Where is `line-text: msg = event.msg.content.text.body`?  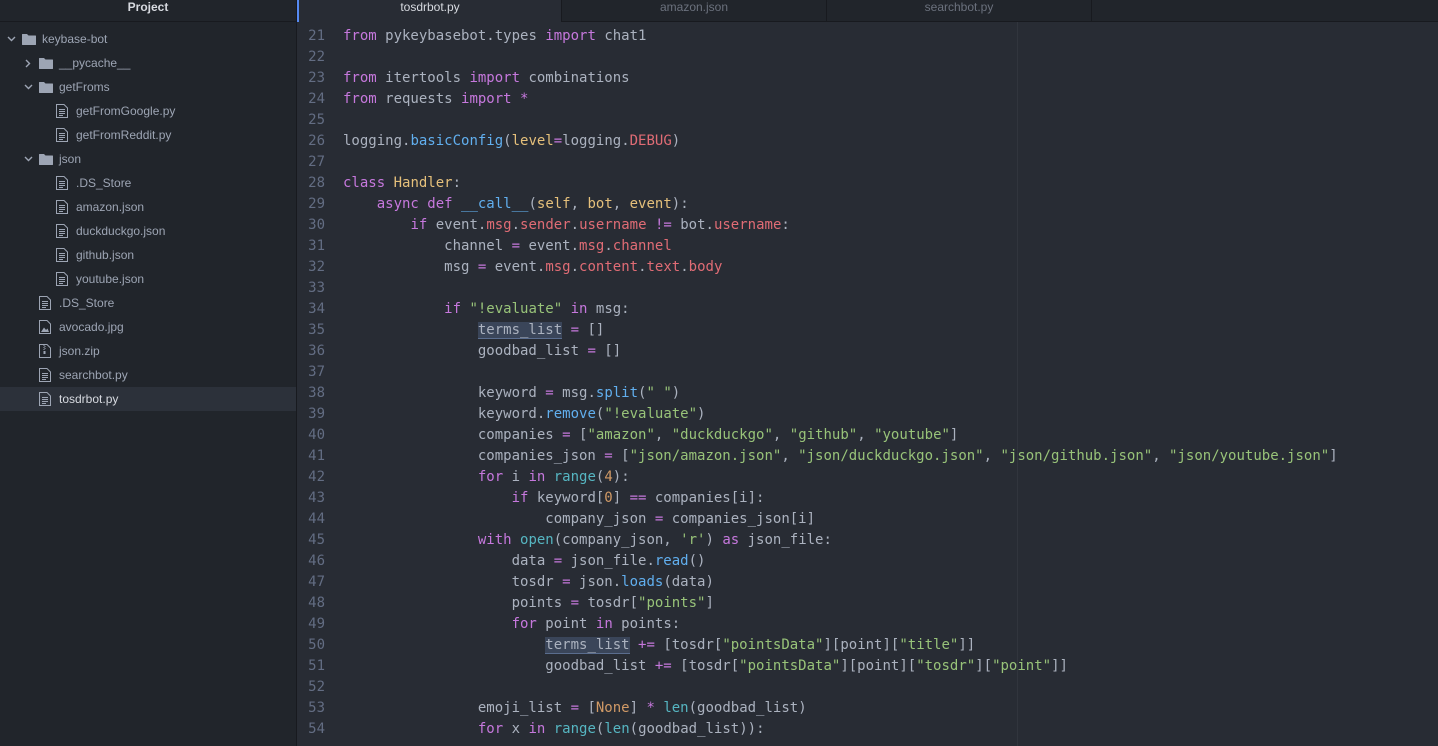
line-text: msg = event.msg.content.text.body is located at coordinates (532, 267).